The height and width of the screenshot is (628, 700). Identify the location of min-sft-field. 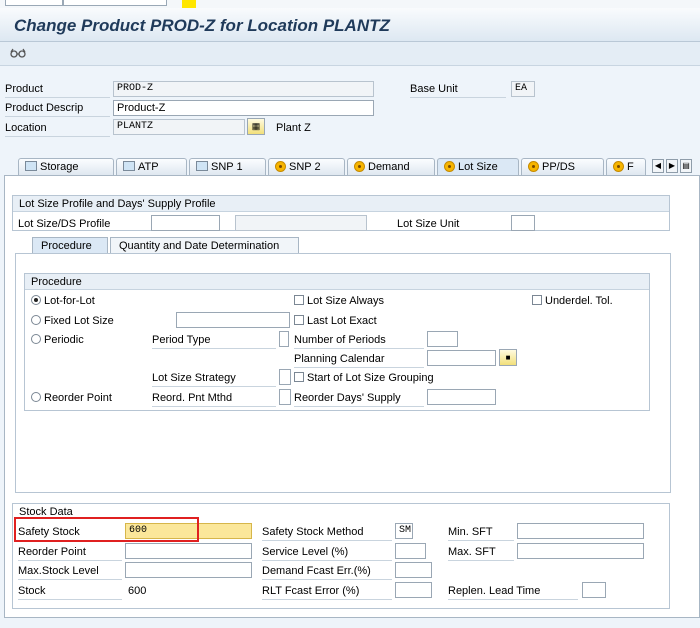
(580, 531).